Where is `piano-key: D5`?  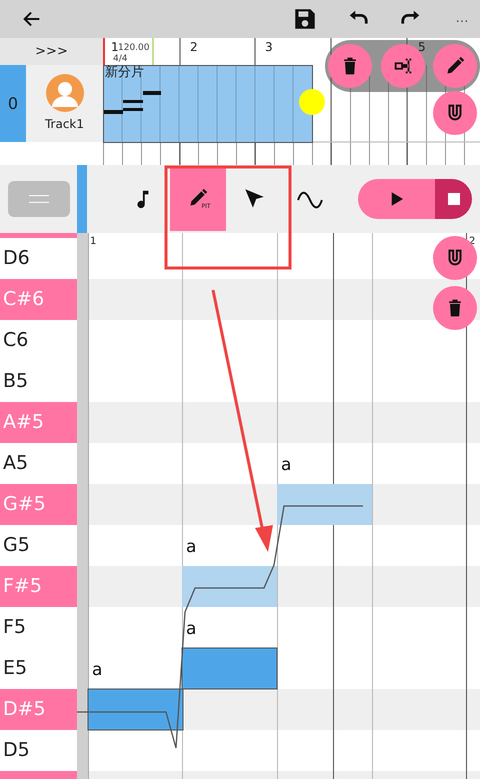
piano-key: D5 is located at coordinates (38, 750).